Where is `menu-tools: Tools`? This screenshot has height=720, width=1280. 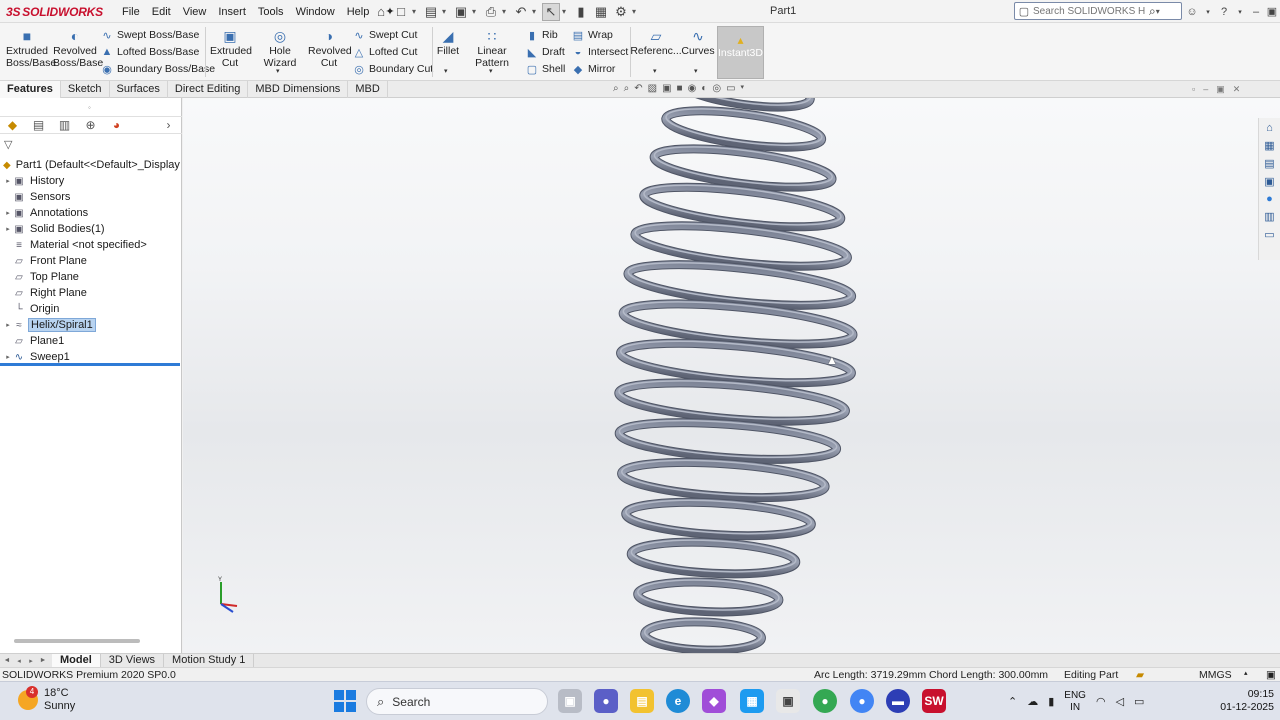 menu-tools: Tools is located at coordinates (271, 12).